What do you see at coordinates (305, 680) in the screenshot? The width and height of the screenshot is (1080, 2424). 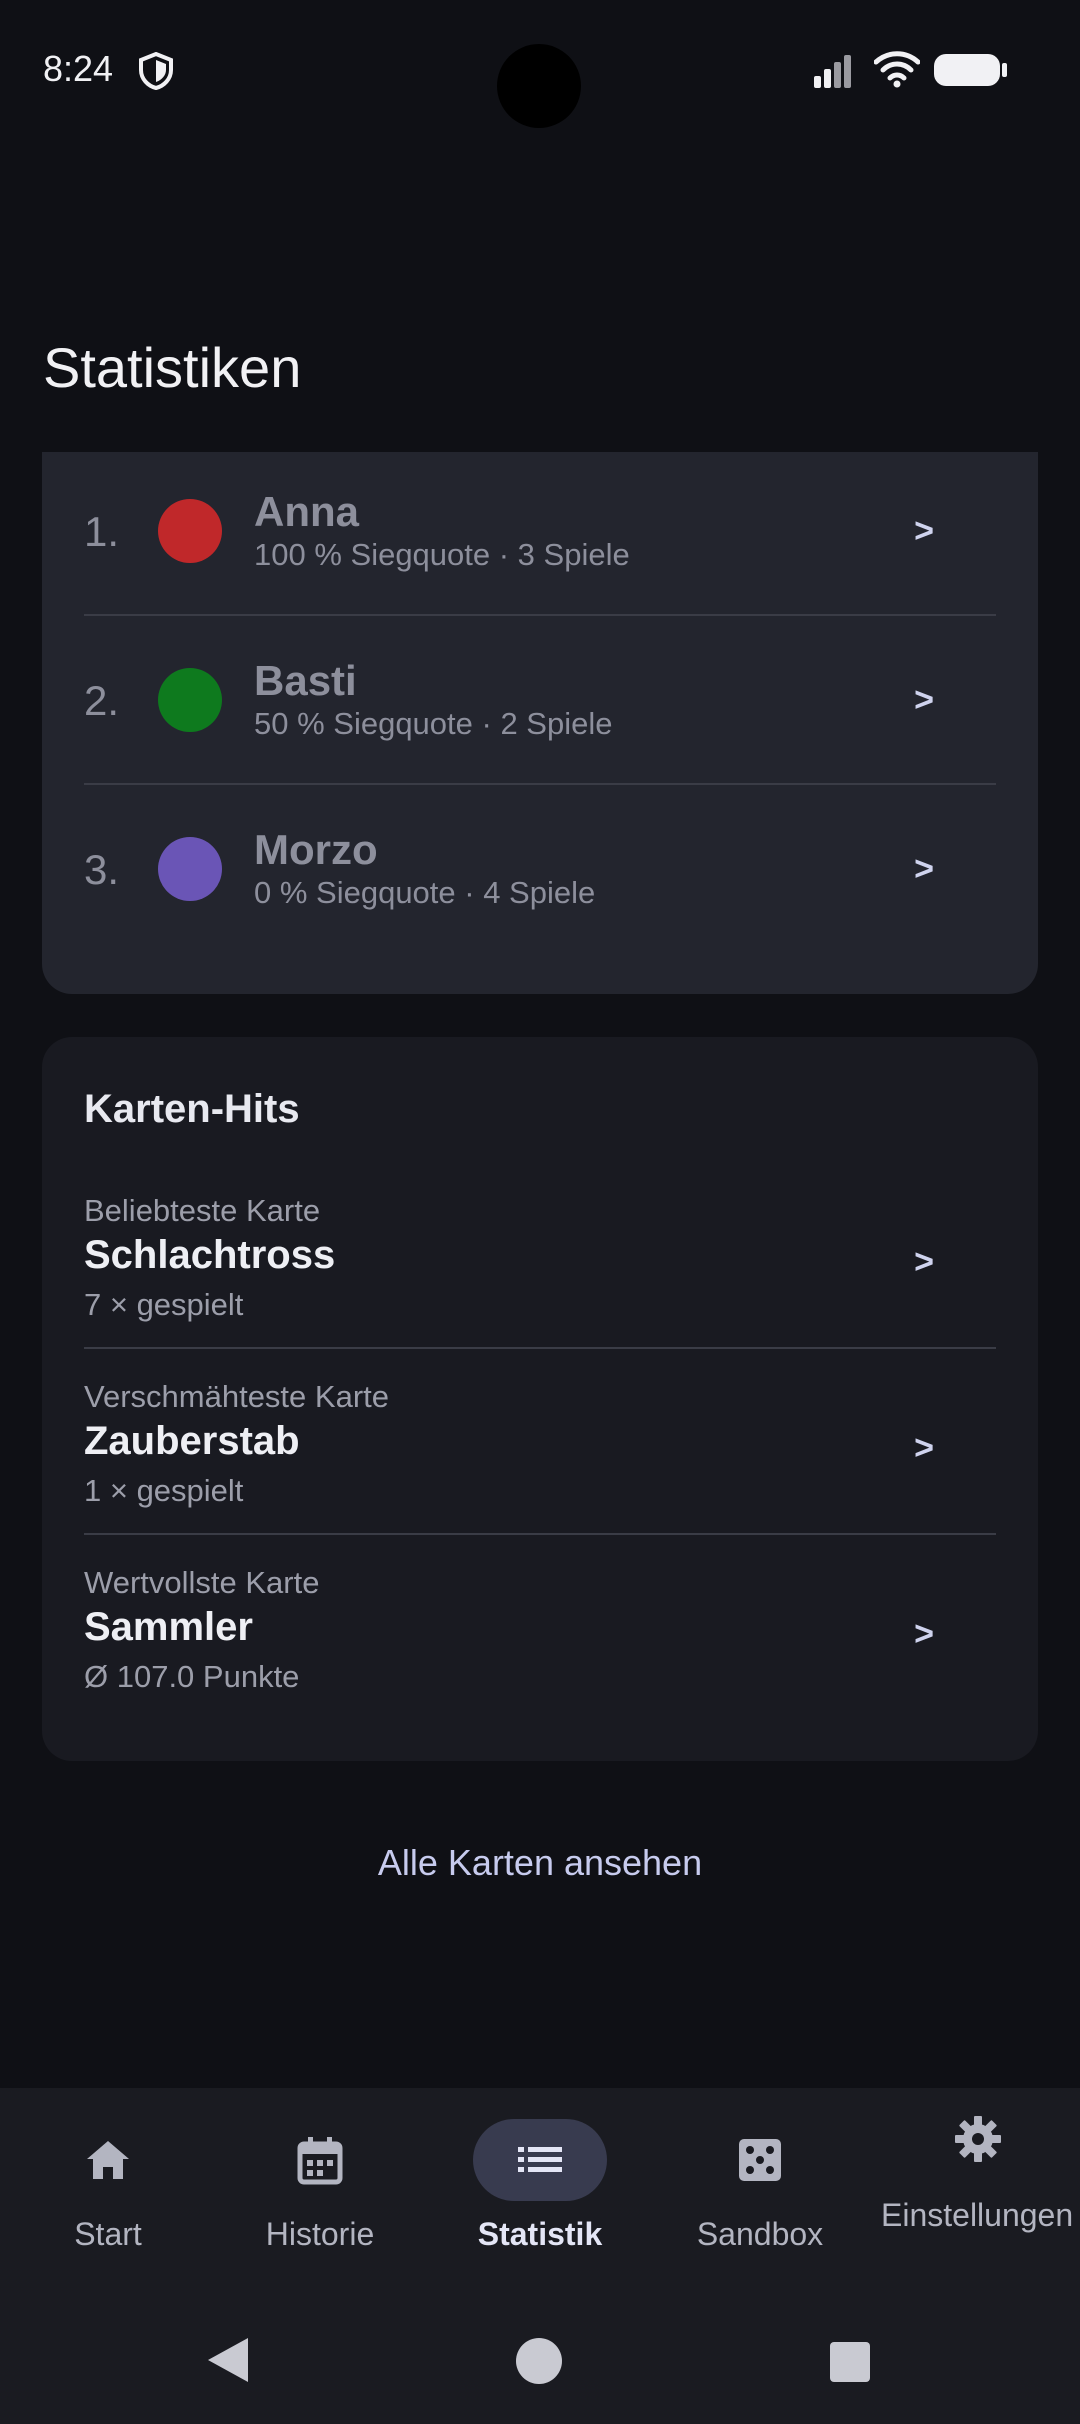 I see `player-name: Basti` at bounding box center [305, 680].